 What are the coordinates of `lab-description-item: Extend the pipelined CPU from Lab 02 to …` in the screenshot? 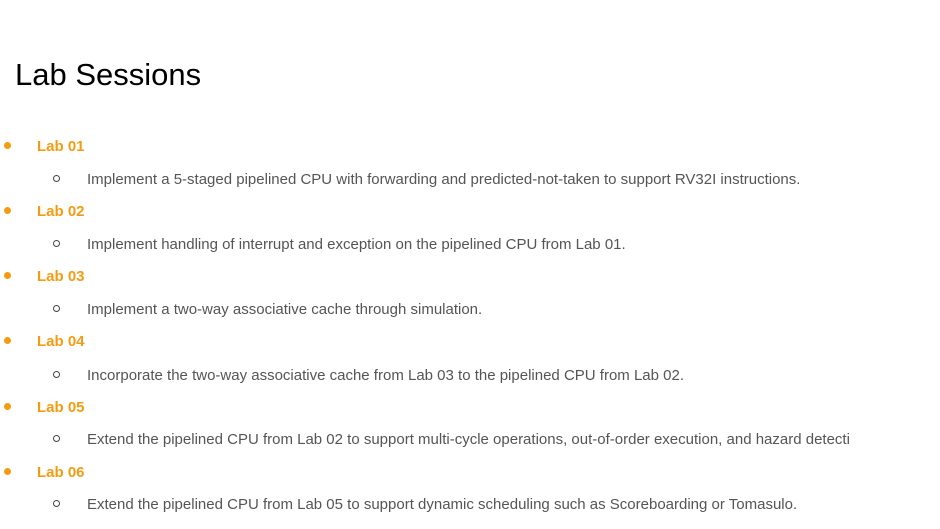 It's located at (470, 440).